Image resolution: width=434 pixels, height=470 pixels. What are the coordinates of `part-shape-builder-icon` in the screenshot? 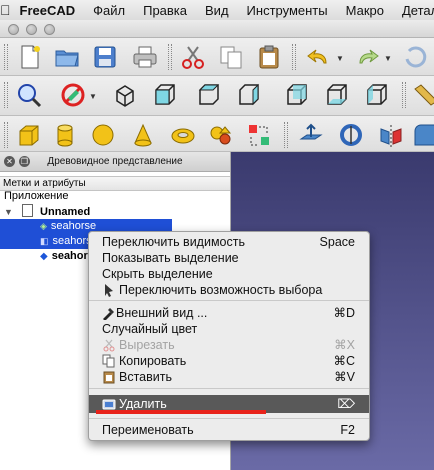 It's located at (259, 135).